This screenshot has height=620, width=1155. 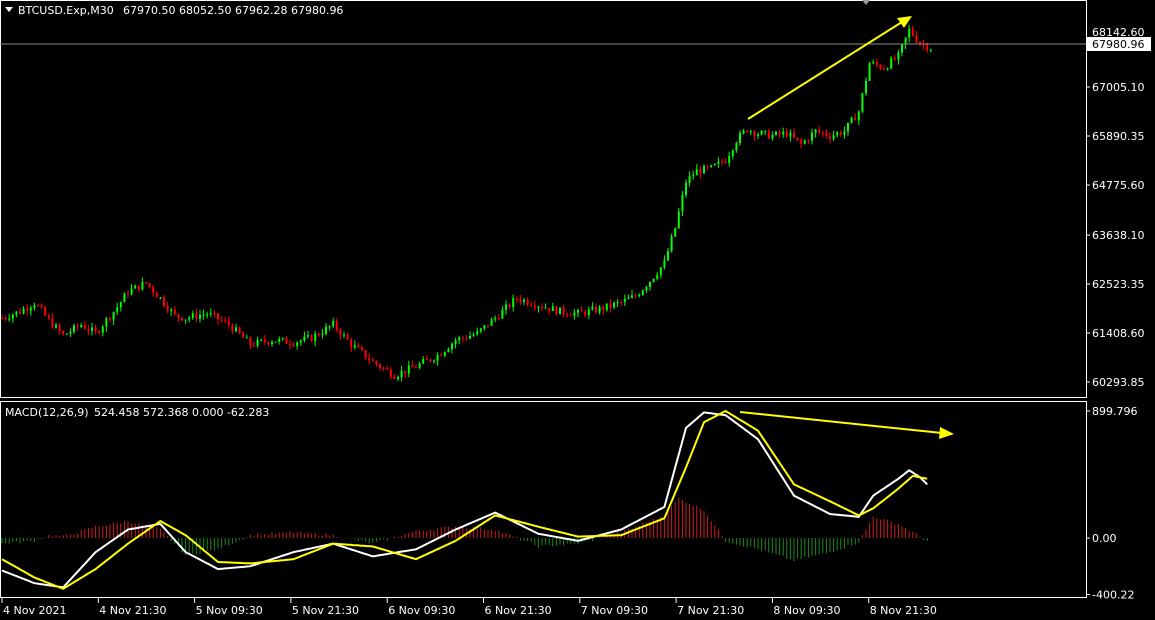 I want to click on time-tick-label: 8 Nov 21:30, so click(x=903, y=610).